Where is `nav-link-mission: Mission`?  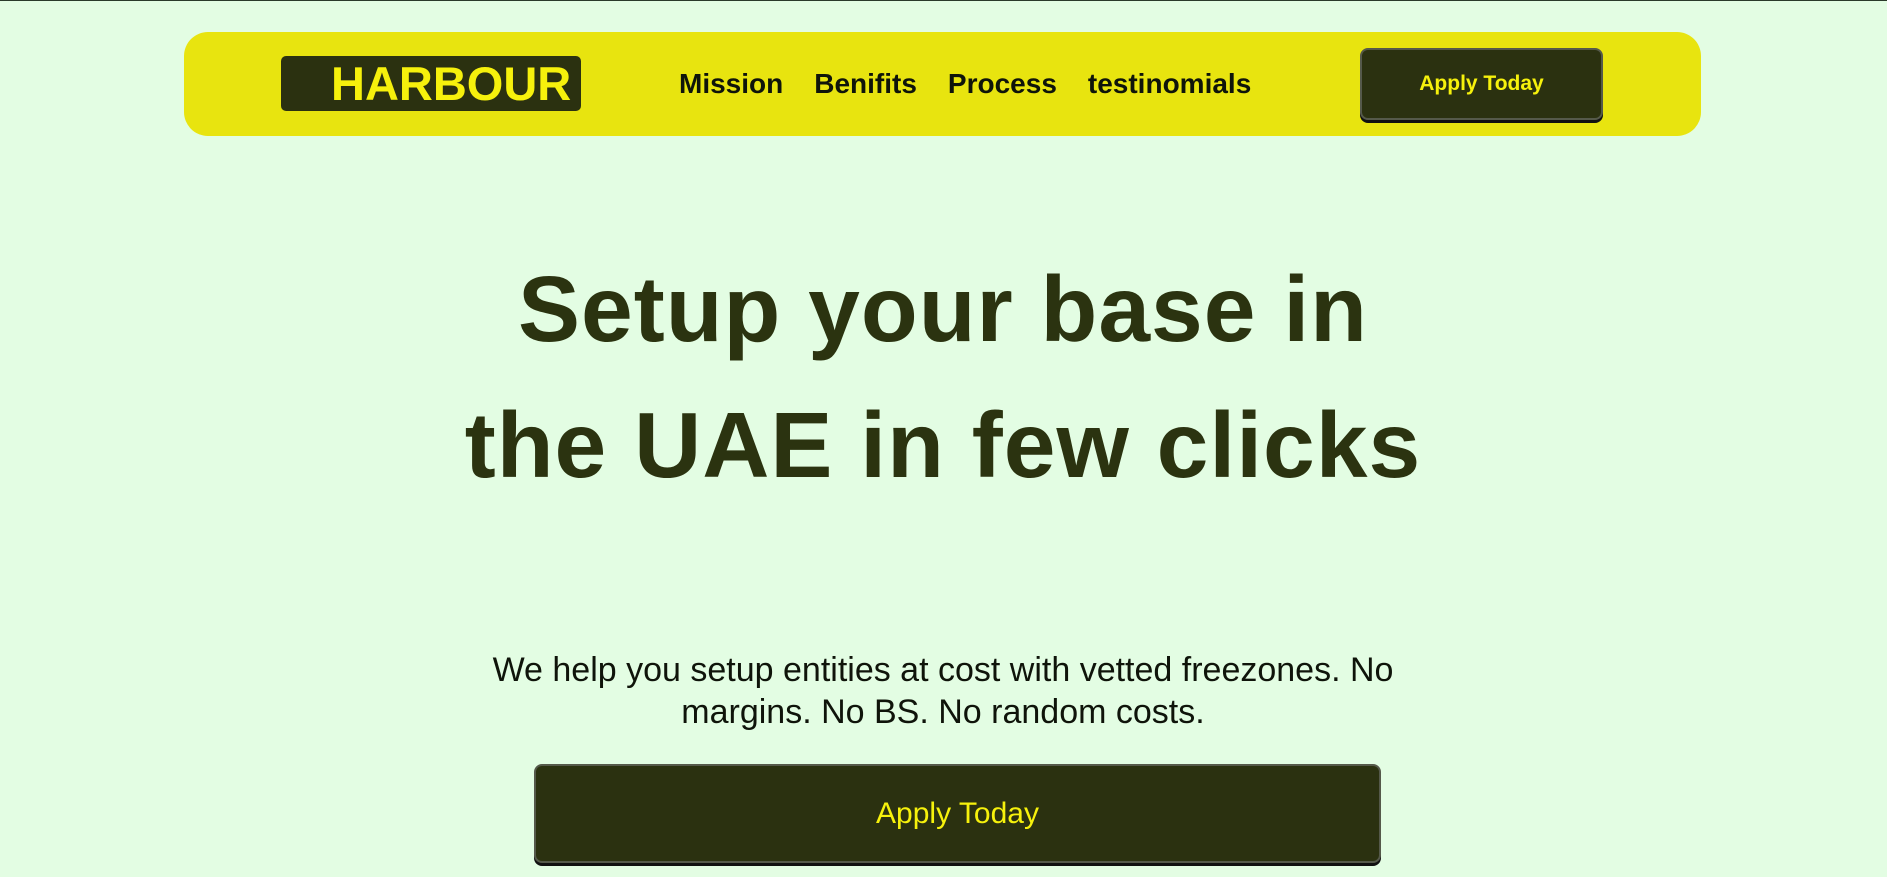 nav-link-mission: Mission is located at coordinates (731, 84).